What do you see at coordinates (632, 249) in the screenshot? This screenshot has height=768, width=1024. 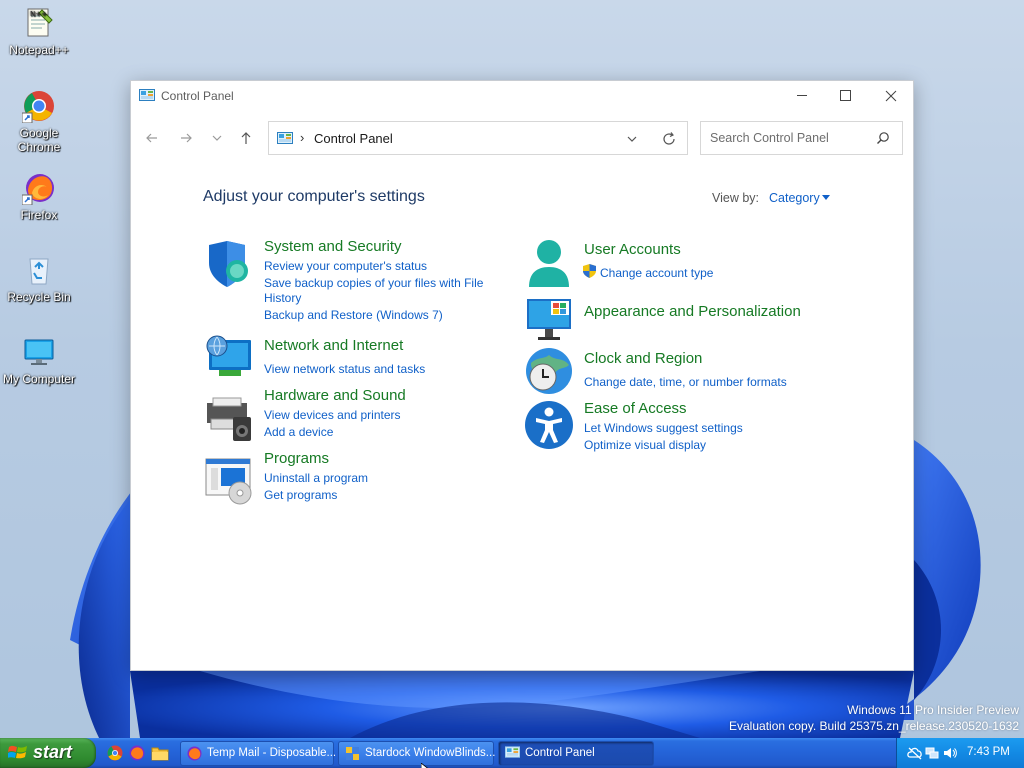 I see `user-accounts-title: User Accounts` at bounding box center [632, 249].